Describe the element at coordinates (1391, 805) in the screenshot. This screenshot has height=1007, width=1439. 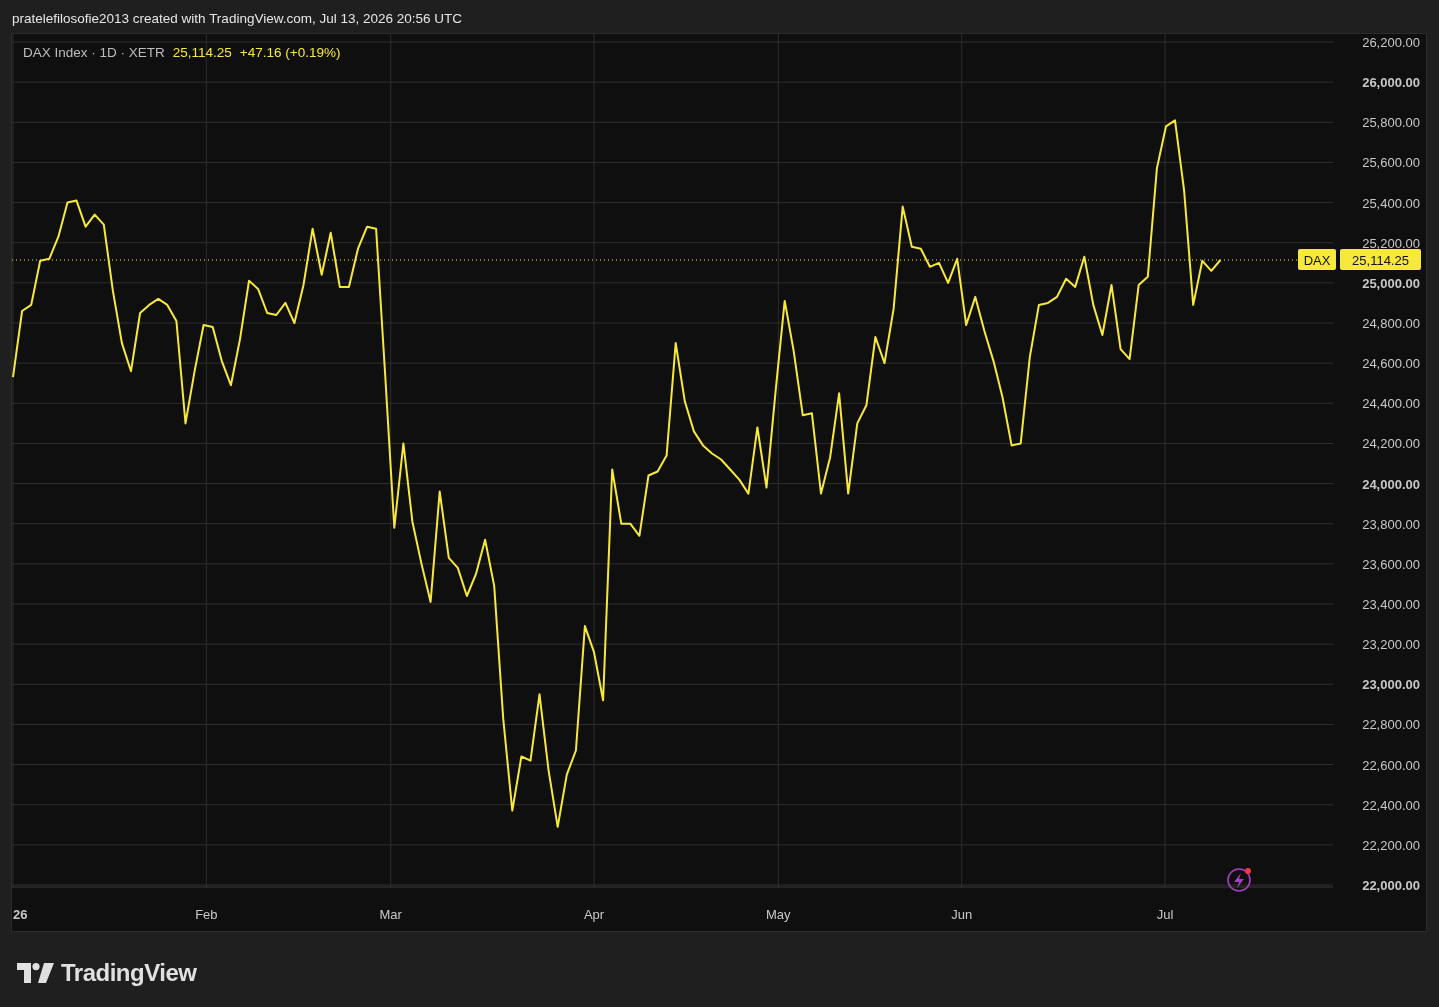
I see `y-axis-label: 22,400.00` at that location.